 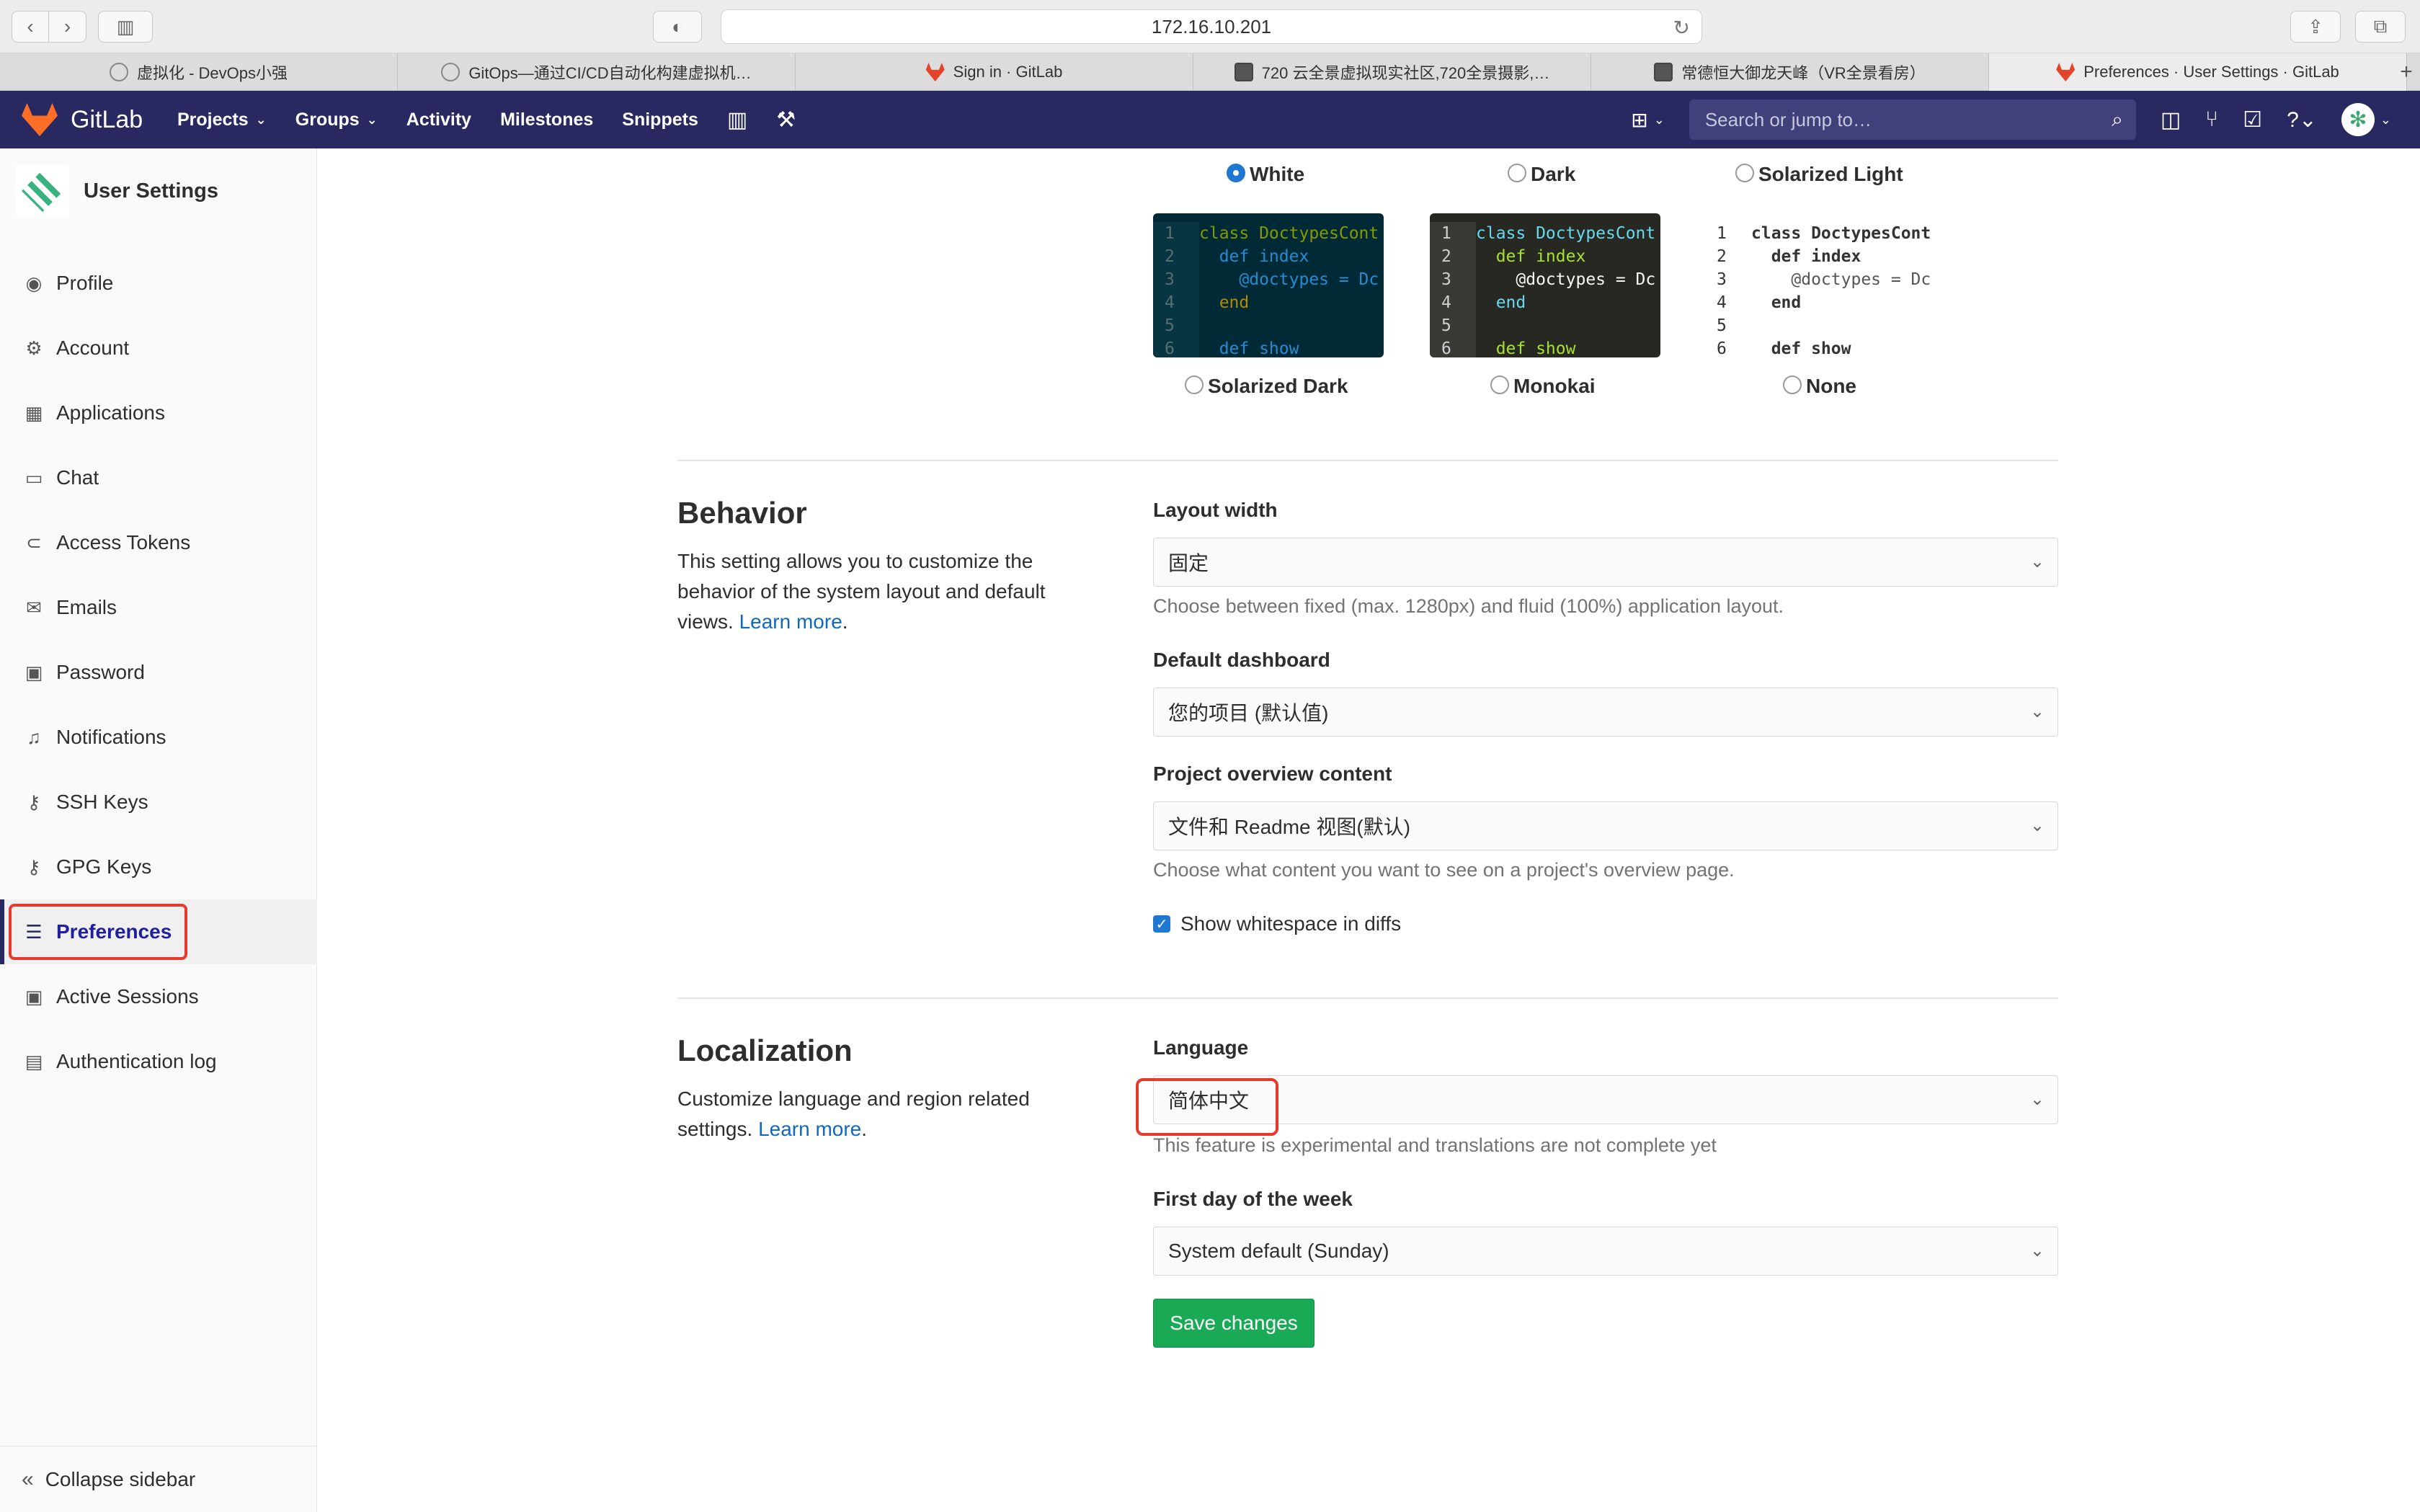 I want to click on mail-icon: ✉, so click(x=34, y=607).